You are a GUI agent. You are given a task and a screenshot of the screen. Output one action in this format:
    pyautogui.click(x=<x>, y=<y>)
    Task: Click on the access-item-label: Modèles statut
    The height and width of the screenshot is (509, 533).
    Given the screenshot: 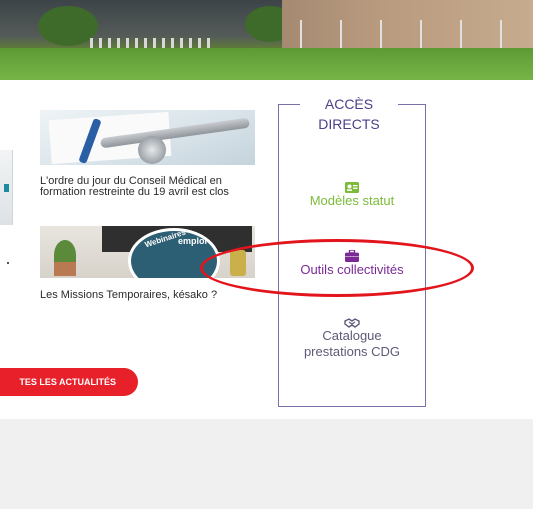 What is the action you would take?
    pyautogui.click(x=352, y=200)
    